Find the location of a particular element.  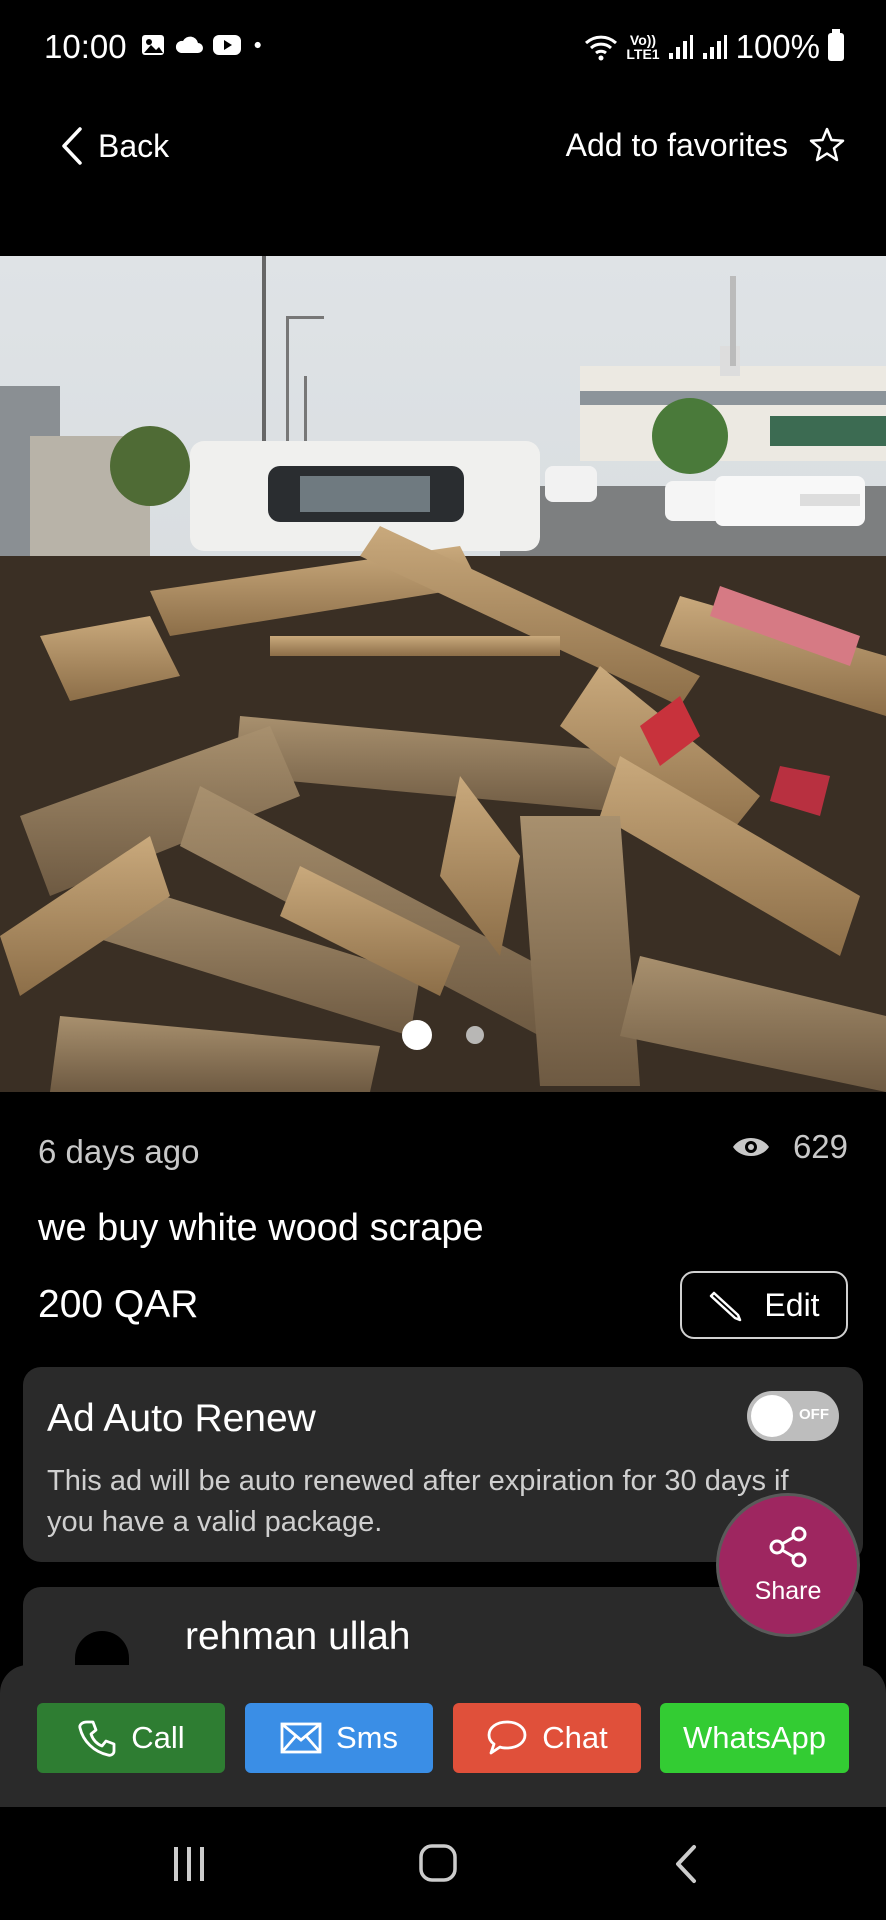

top-nav: Back Add to favorites is located at coordinates (443, 148).